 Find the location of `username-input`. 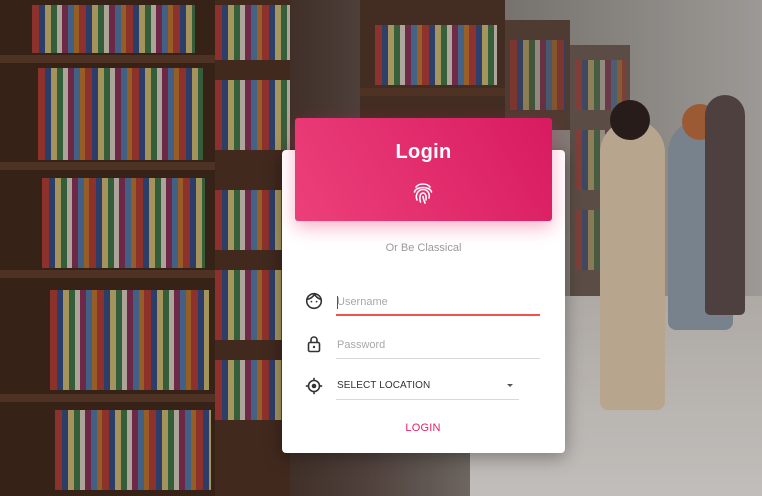

username-input is located at coordinates (438, 302).